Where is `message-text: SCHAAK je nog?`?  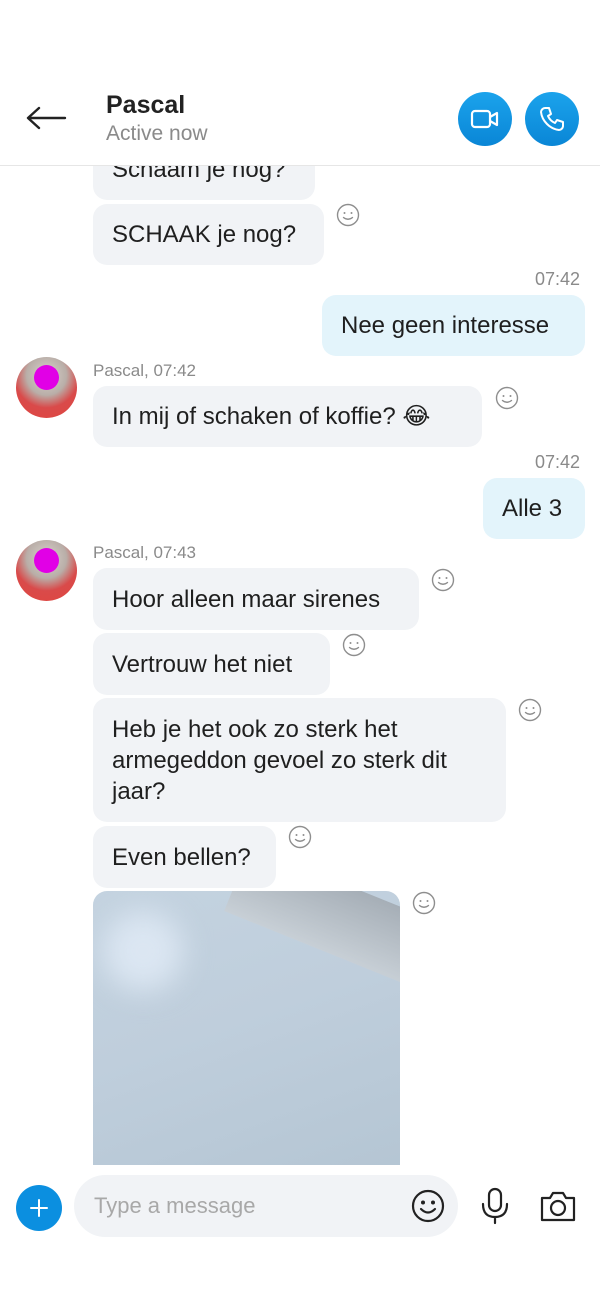
message-text: SCHAAK je nog? is located at coordinates (204, 234).